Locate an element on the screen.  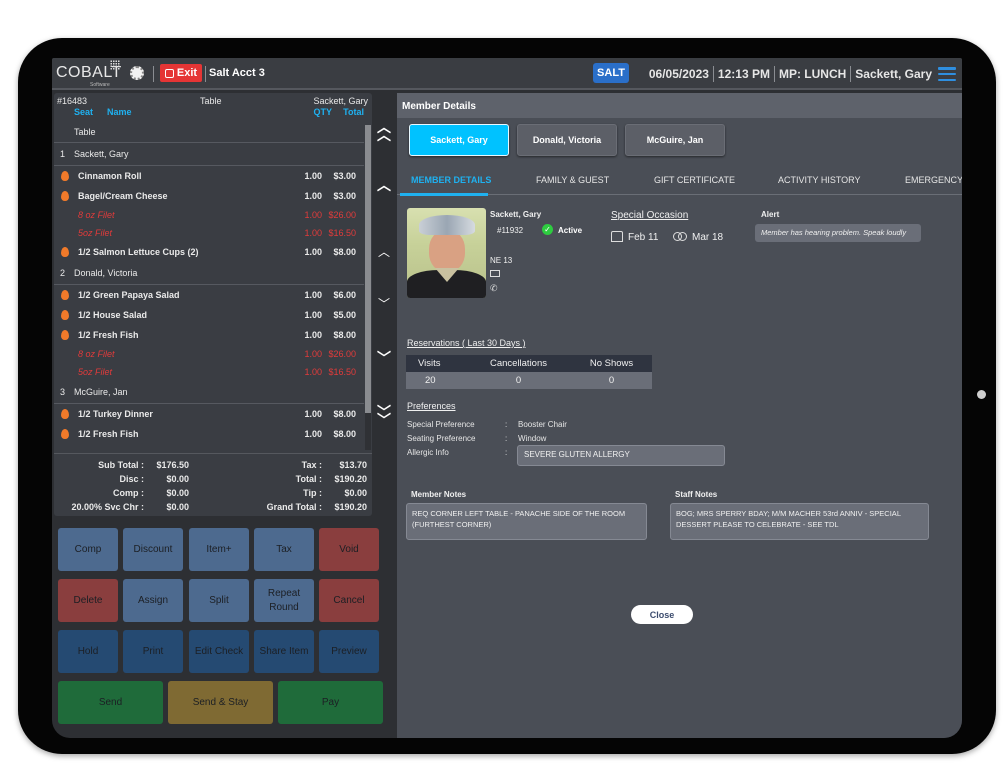
close-button: Close is located at coordinates (662, 614).